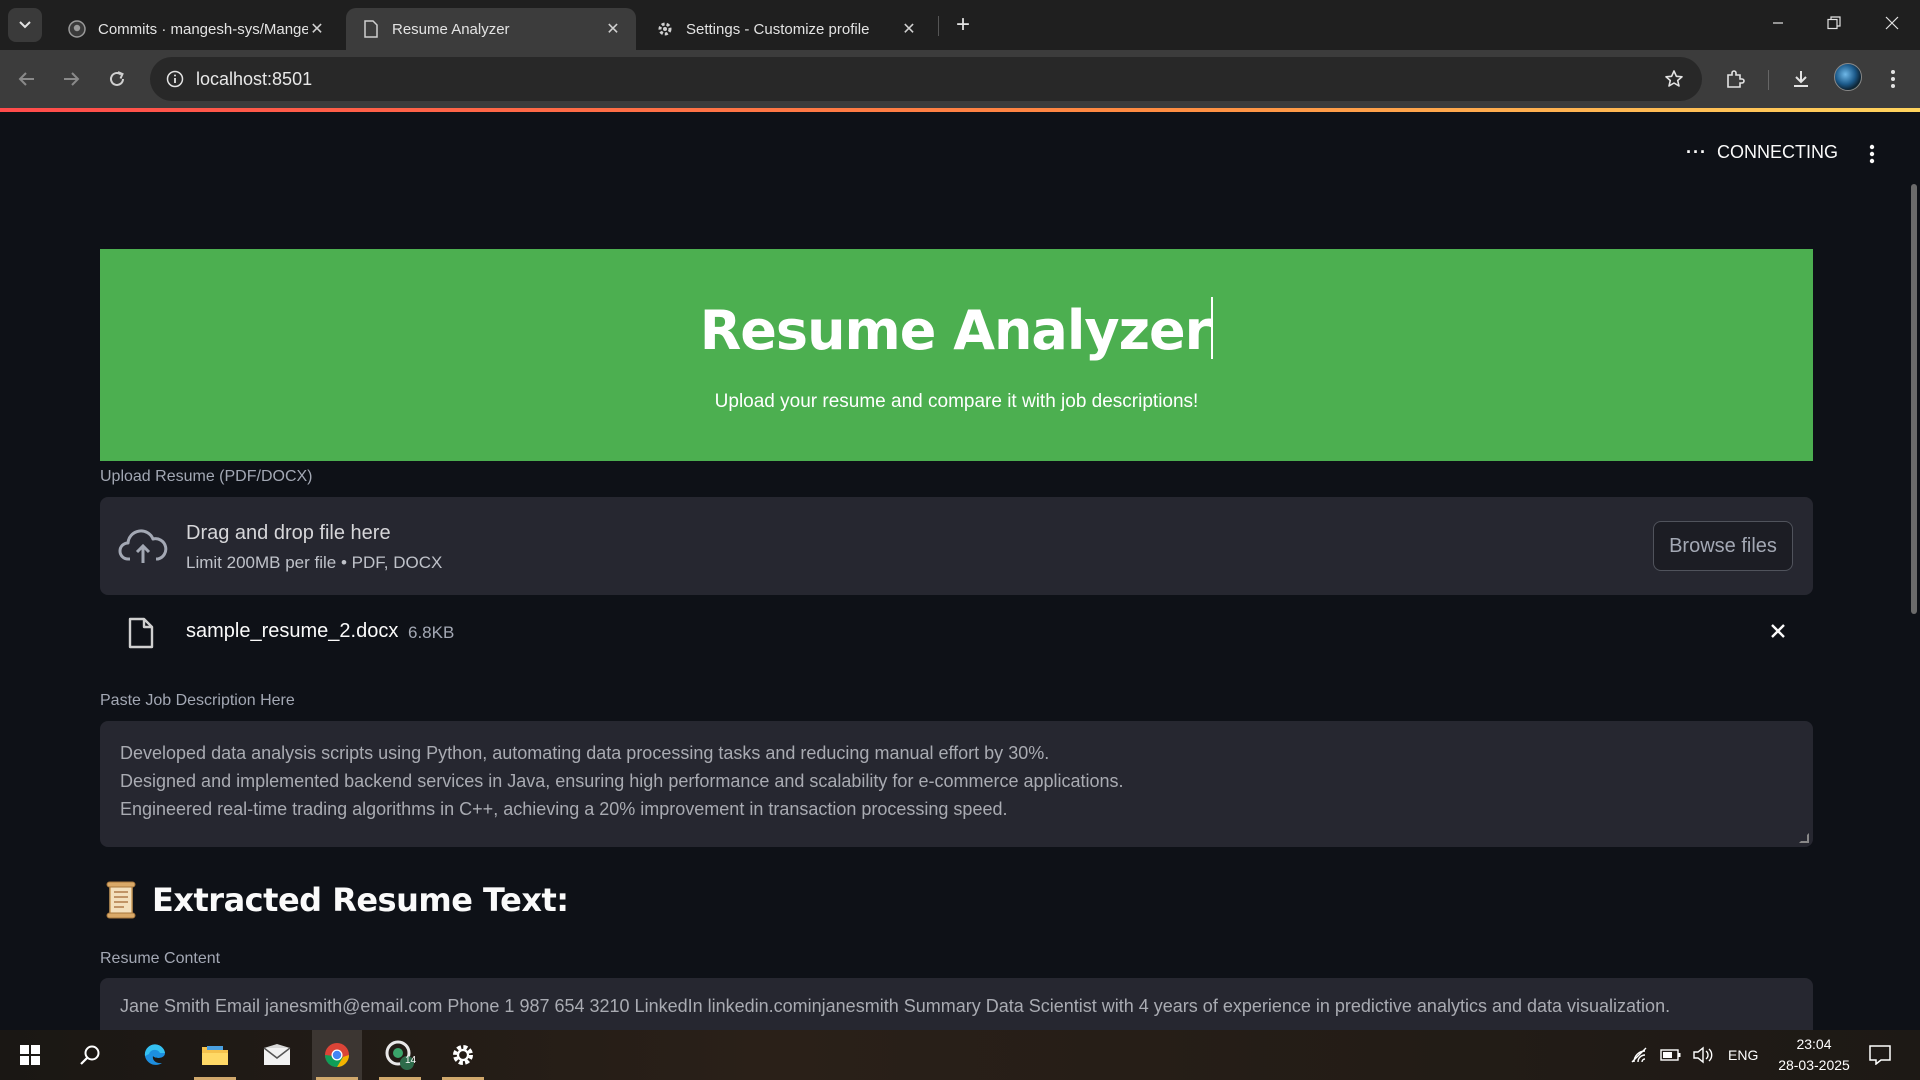 This screenshot has height=1080, width=1920. I want to click on url-text: localhost:8501, so click(254, 79).